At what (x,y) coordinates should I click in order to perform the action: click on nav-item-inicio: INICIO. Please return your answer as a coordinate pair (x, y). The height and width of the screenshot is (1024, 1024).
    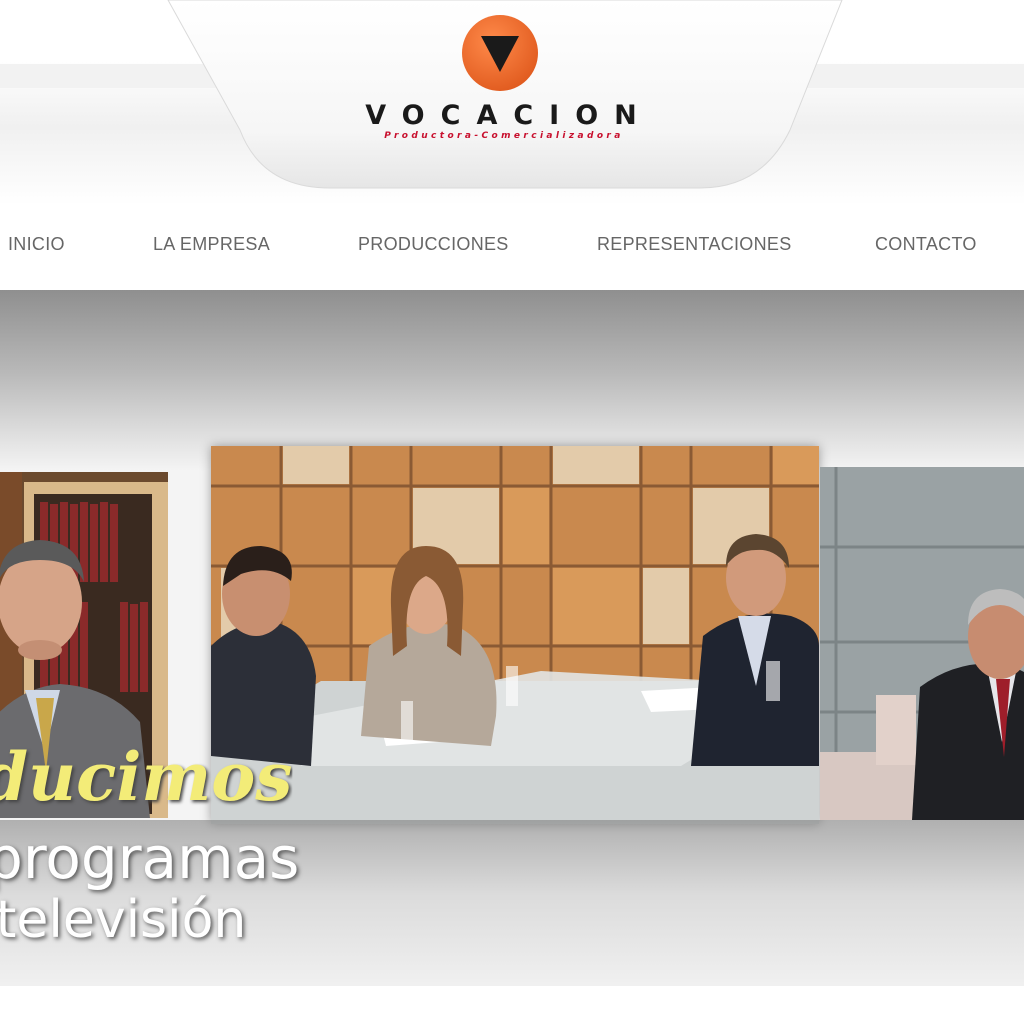
    Looking at the image, I should click on (36, 244).